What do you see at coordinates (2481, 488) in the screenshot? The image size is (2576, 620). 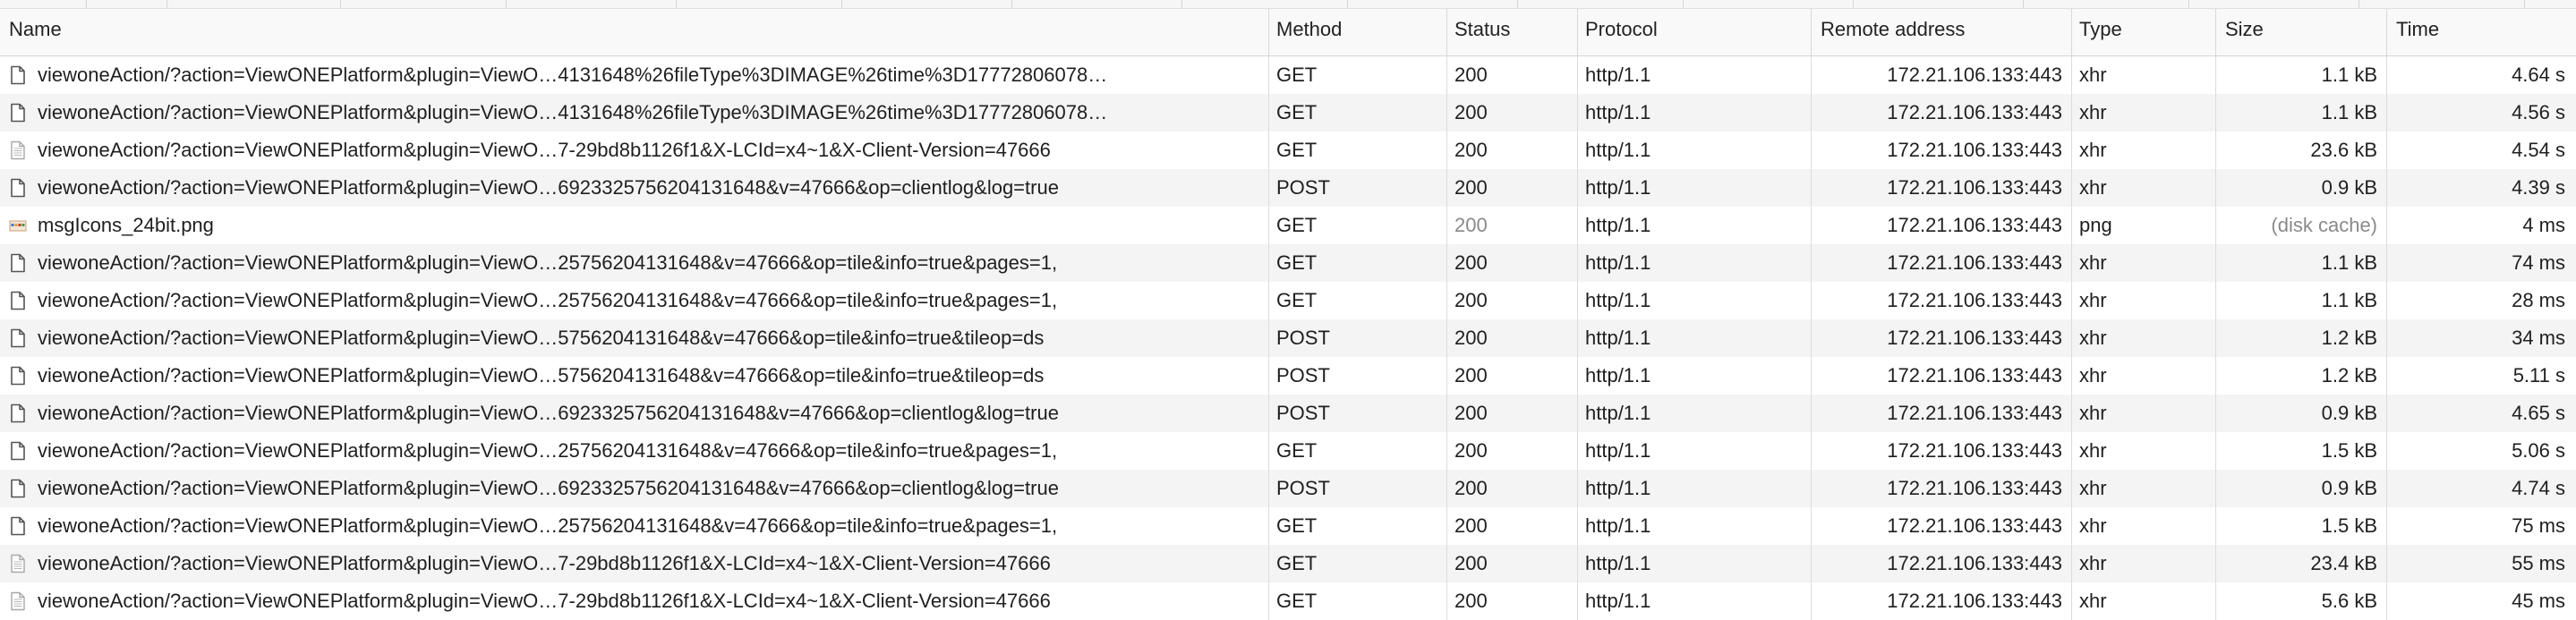 I see `request-time: 4.74 s` at bounding box center [2481, 488].